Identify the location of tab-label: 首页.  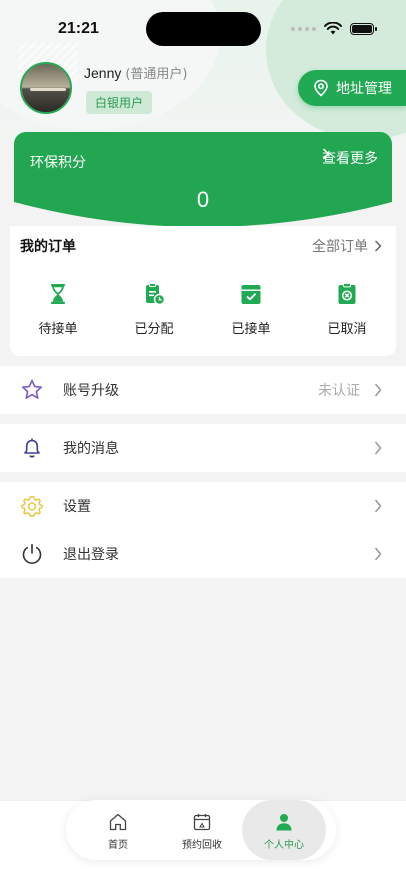
(118, 845).